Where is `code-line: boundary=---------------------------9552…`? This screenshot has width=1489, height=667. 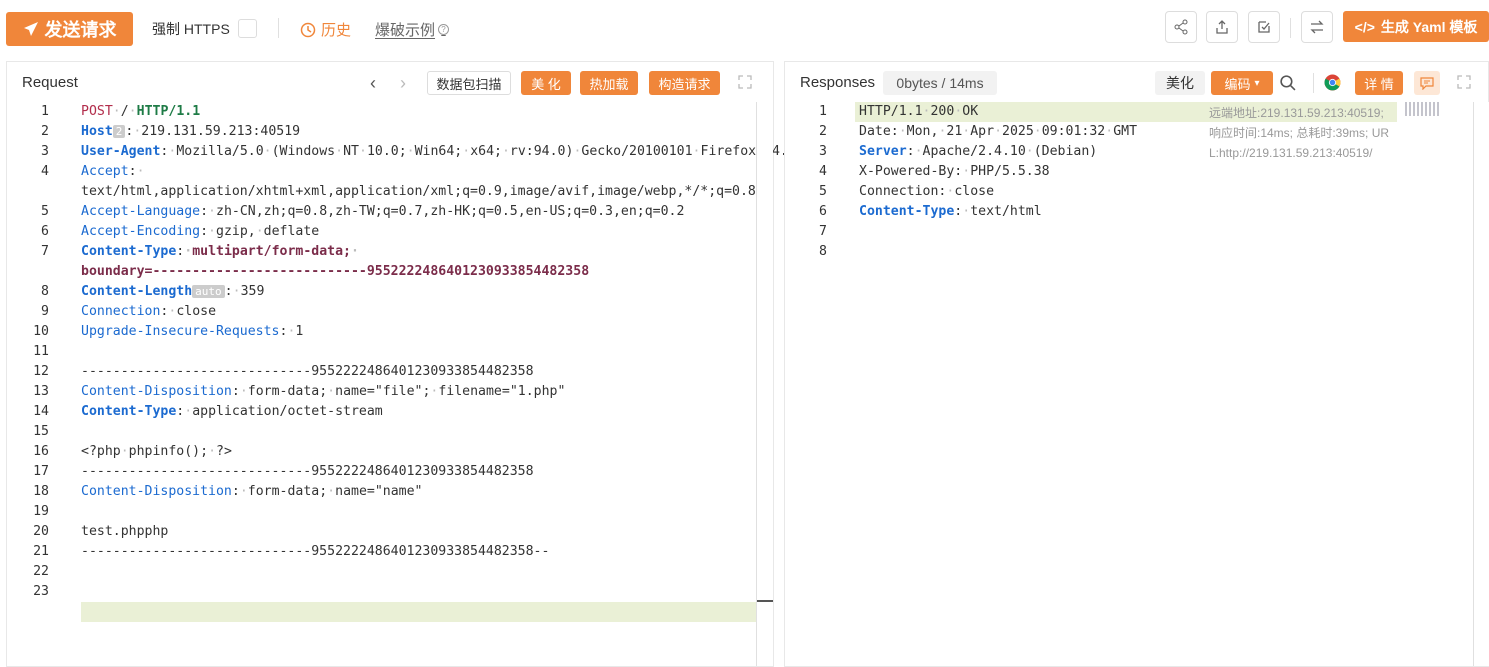 code-line: boundary=---------------------------9552… is located at coordinates (335, 271).